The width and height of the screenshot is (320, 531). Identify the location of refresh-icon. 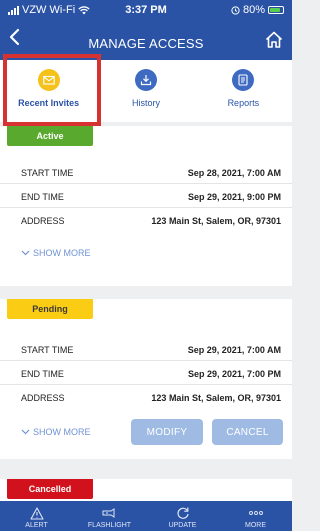
(183, 513).